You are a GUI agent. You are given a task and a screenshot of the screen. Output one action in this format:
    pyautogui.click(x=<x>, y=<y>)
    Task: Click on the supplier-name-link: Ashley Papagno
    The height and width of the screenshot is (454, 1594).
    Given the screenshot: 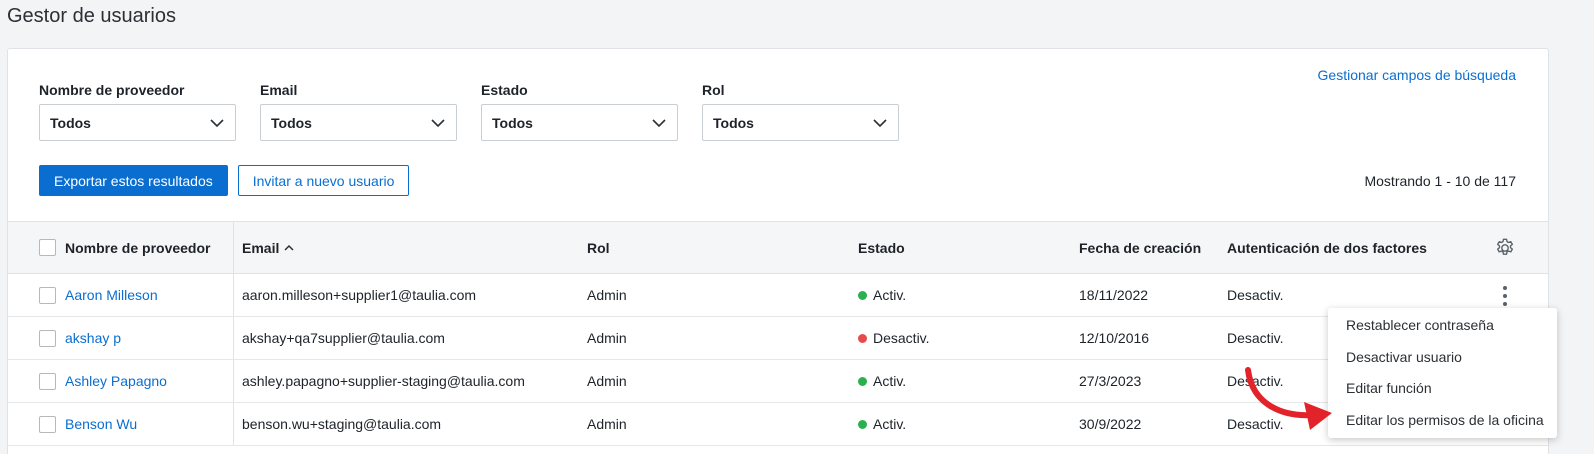 What is the action you would take?
    pyautogui.click(x=116, y=381)
    